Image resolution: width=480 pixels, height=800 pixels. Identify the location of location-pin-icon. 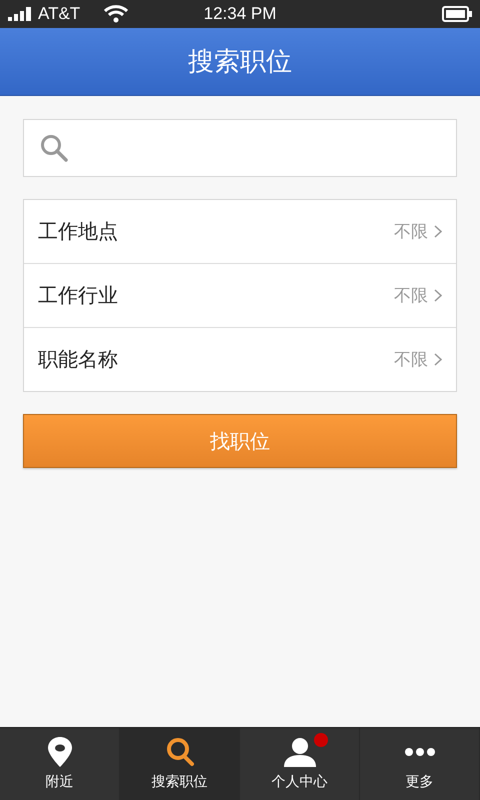
(60, 752).